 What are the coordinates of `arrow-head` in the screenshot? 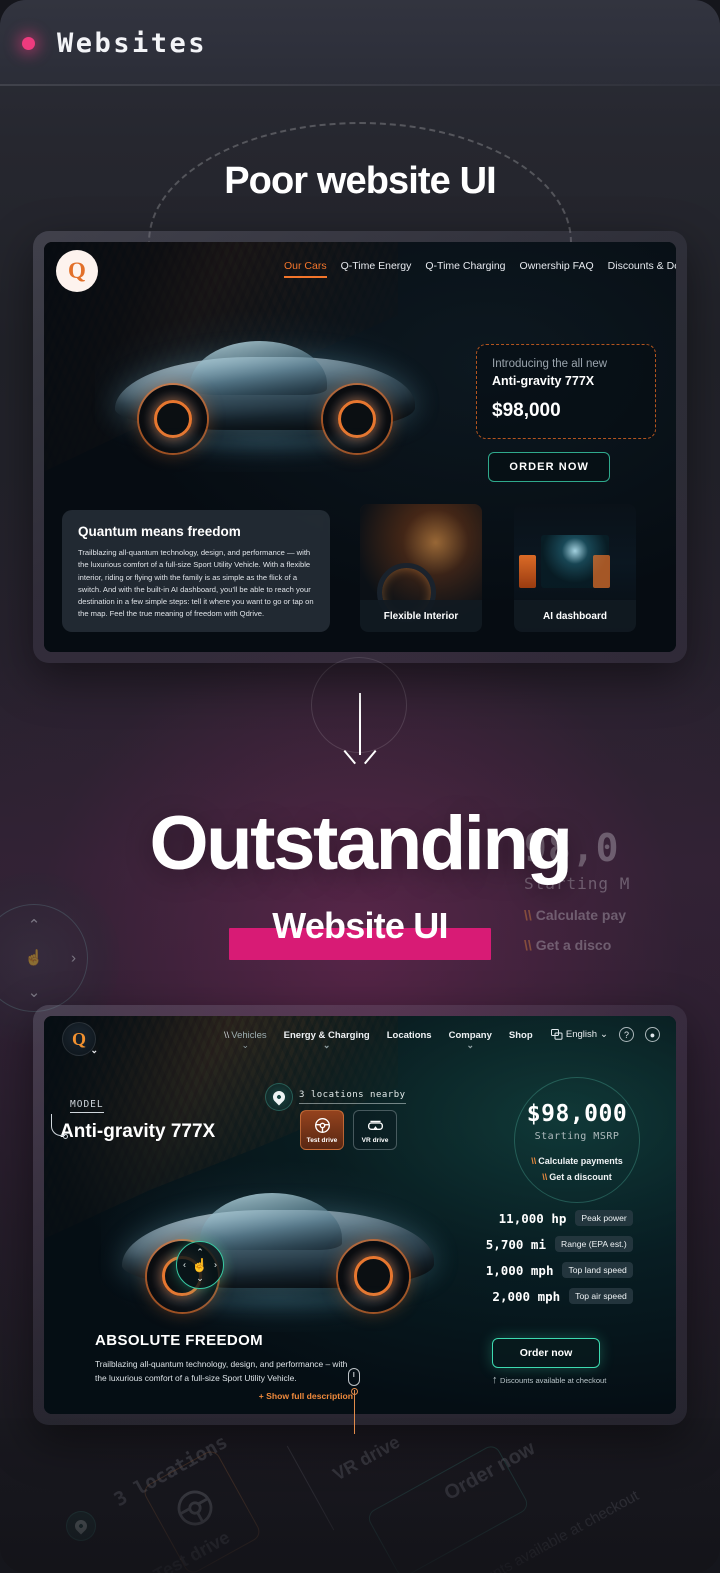 It's located at (360, 756).